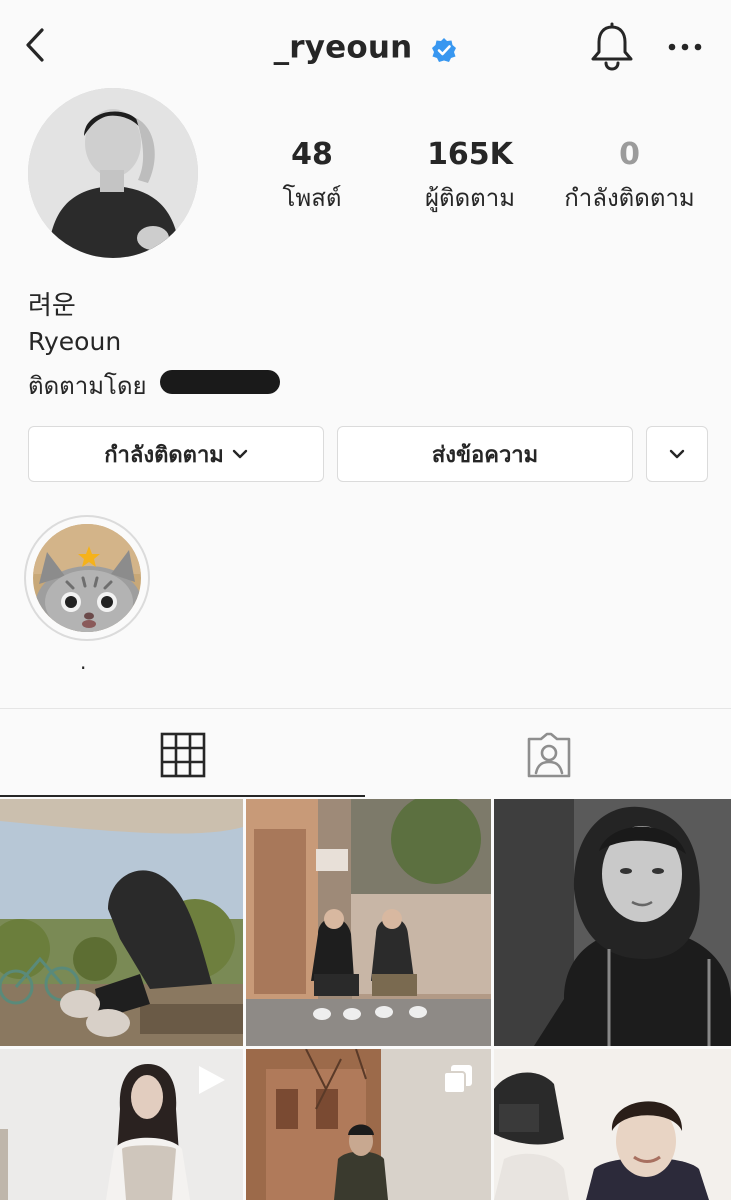 Image resolution: width=731 pixels, height=1200 pixels. What do you see at coordinates (312, 154) in the screenshot?
I see `posts-count: 48` at bounding box center [312, 154].